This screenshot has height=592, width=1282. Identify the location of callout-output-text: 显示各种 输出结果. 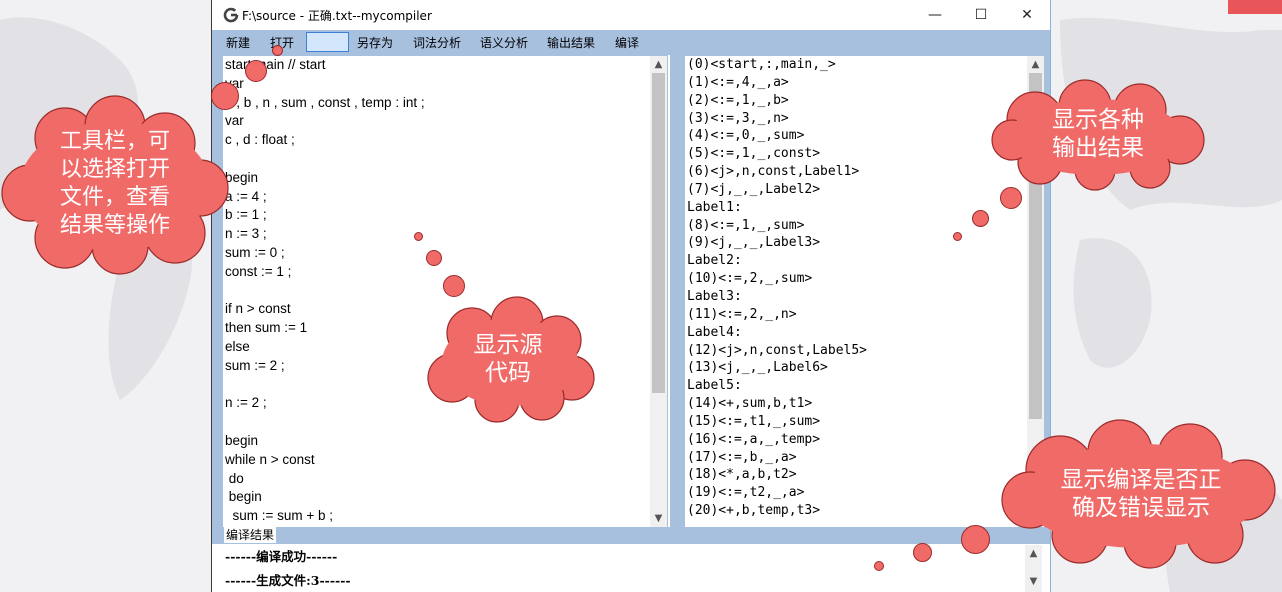
(1098, 134).